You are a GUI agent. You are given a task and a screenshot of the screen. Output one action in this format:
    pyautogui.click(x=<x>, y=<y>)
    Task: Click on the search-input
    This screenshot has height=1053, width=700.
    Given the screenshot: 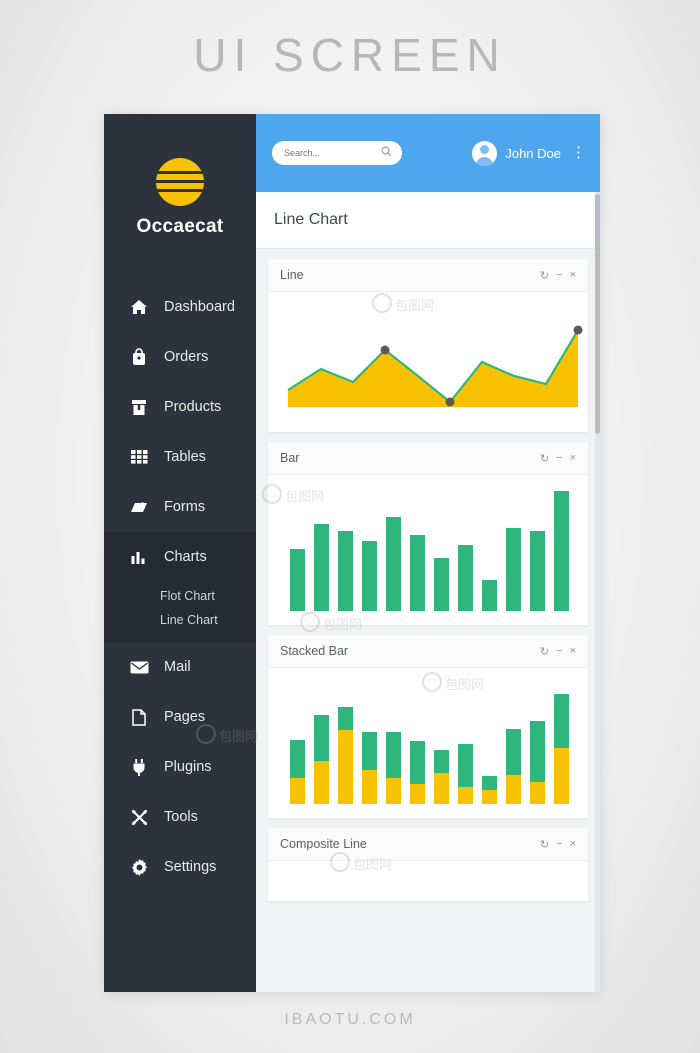 What is the action you would take?
    pyautogui.click(x=331, y=153)
    